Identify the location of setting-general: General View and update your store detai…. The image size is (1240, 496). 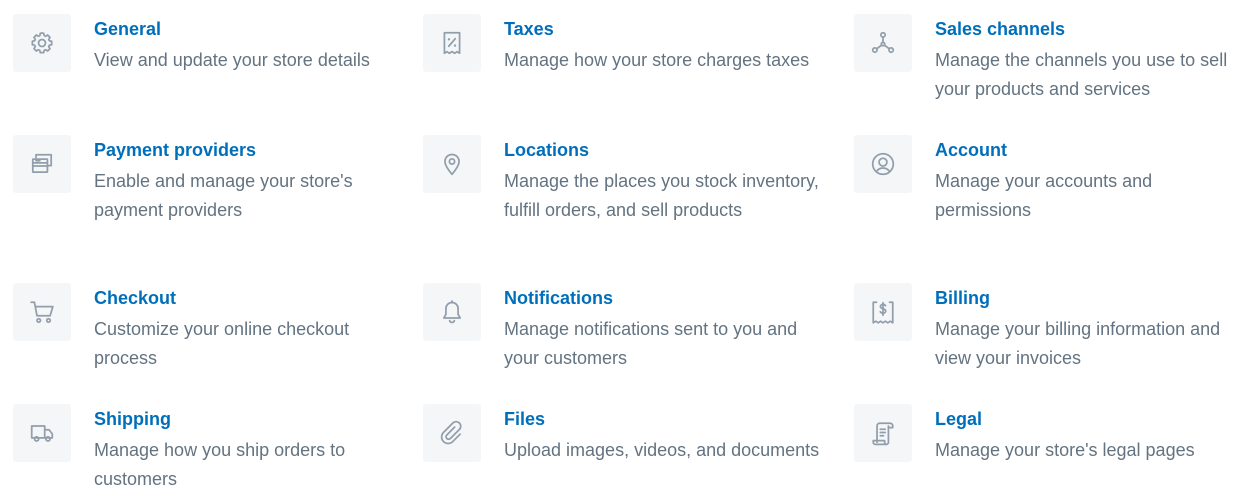
(203, 44).